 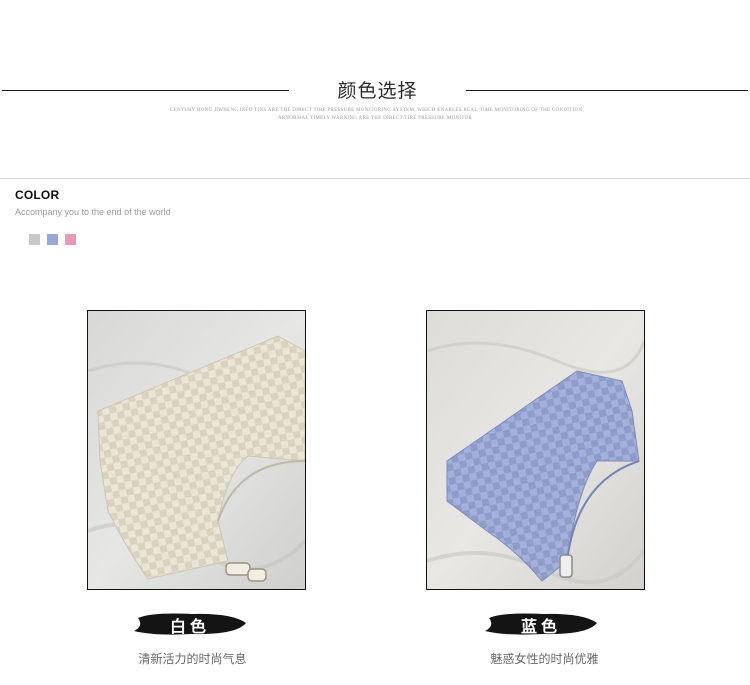 I want to click on white-bag-image, so click(x=196, y=450).